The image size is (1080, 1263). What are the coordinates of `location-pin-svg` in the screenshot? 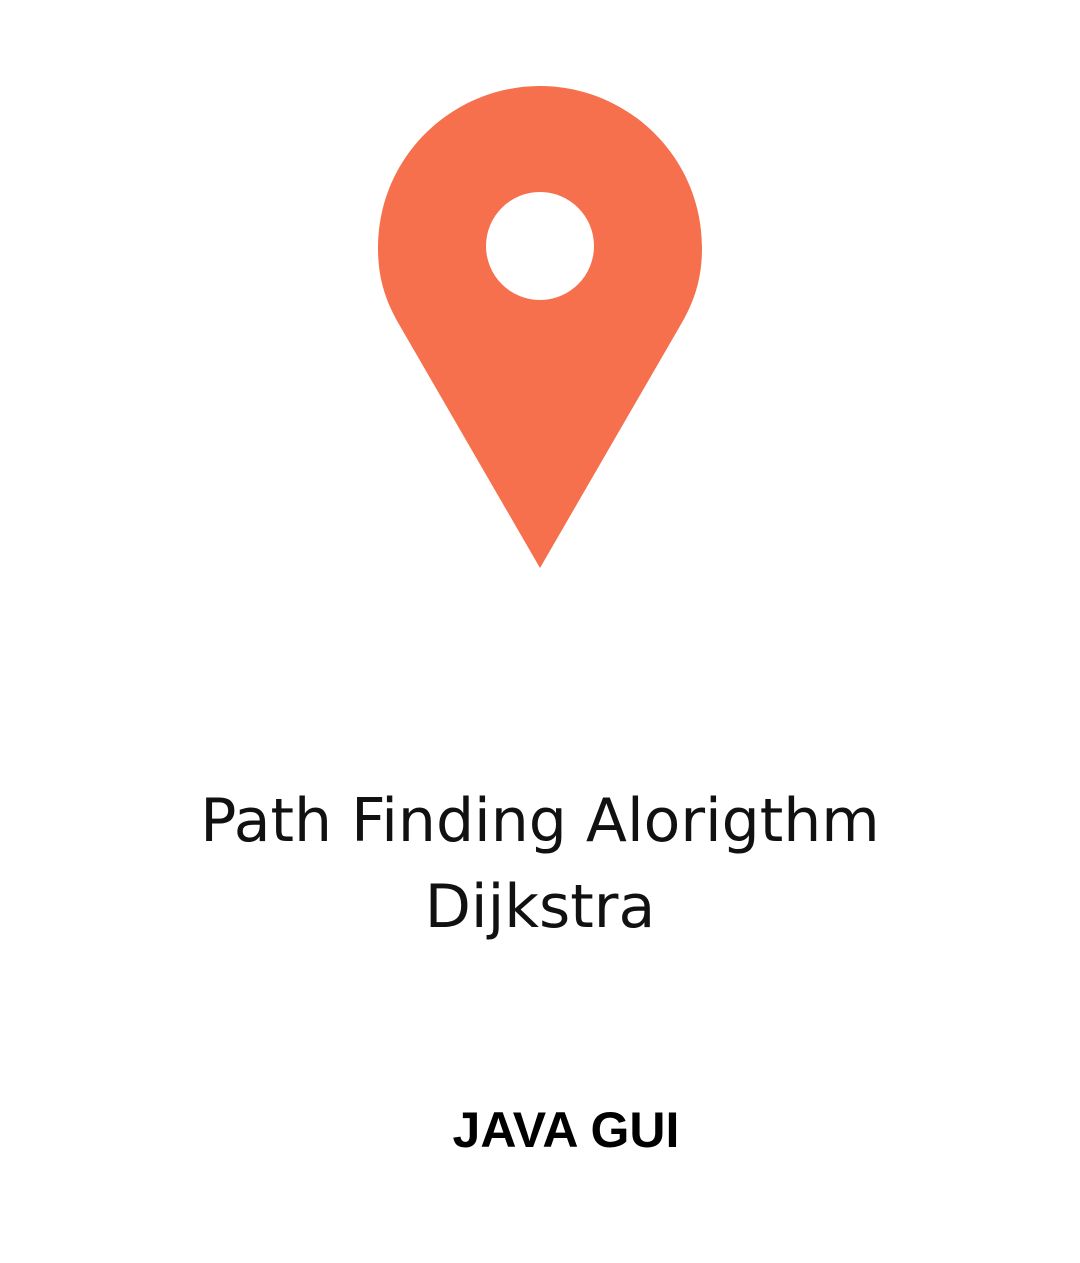 It's located at (540, 327).